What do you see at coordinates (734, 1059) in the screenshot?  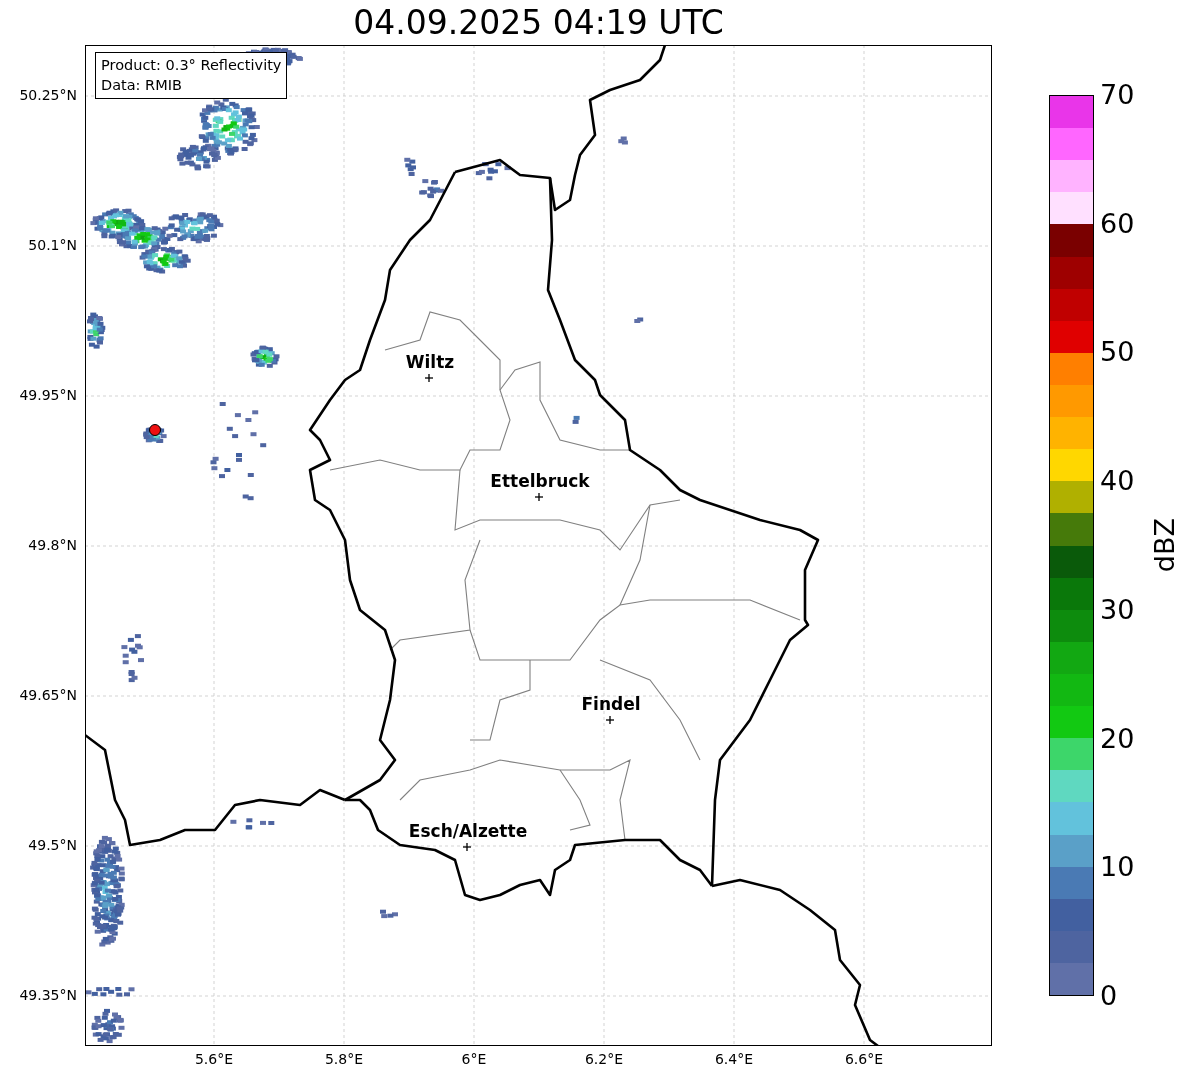 I see `axis-tick-label: 6.4°E` at bounding box center [734, 1059].